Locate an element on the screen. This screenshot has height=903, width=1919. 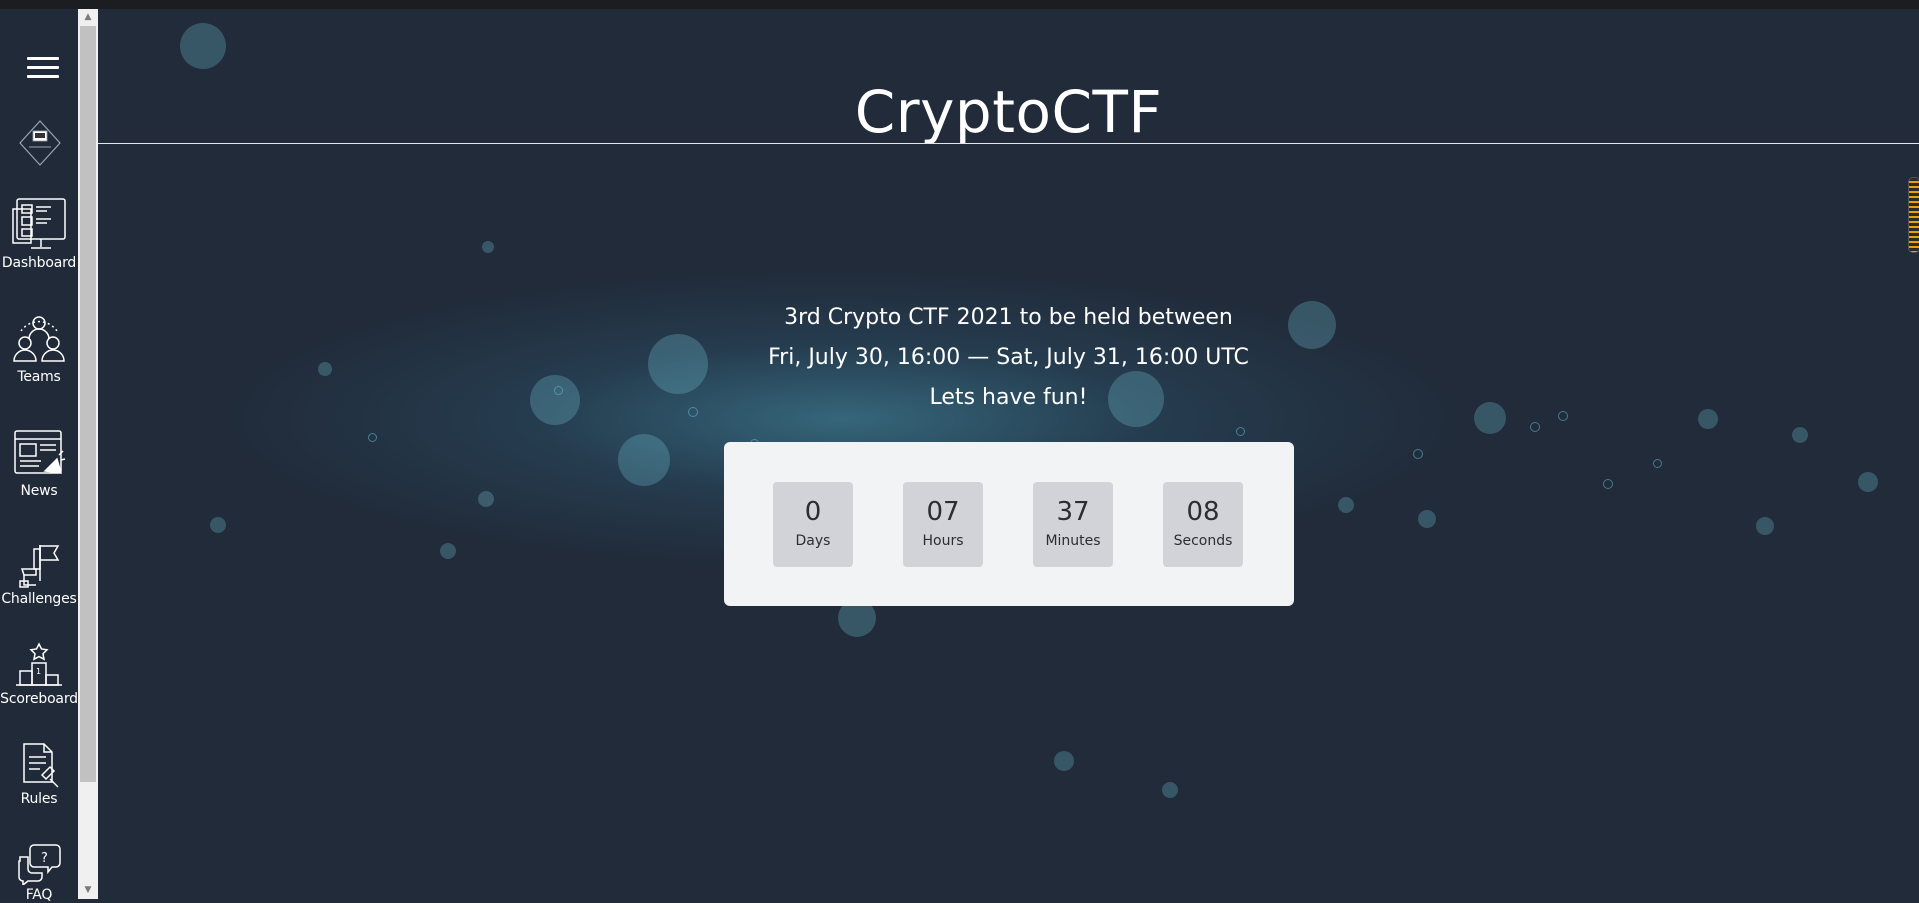
countdown-days-label: Days is located at coordinates (813, 541).